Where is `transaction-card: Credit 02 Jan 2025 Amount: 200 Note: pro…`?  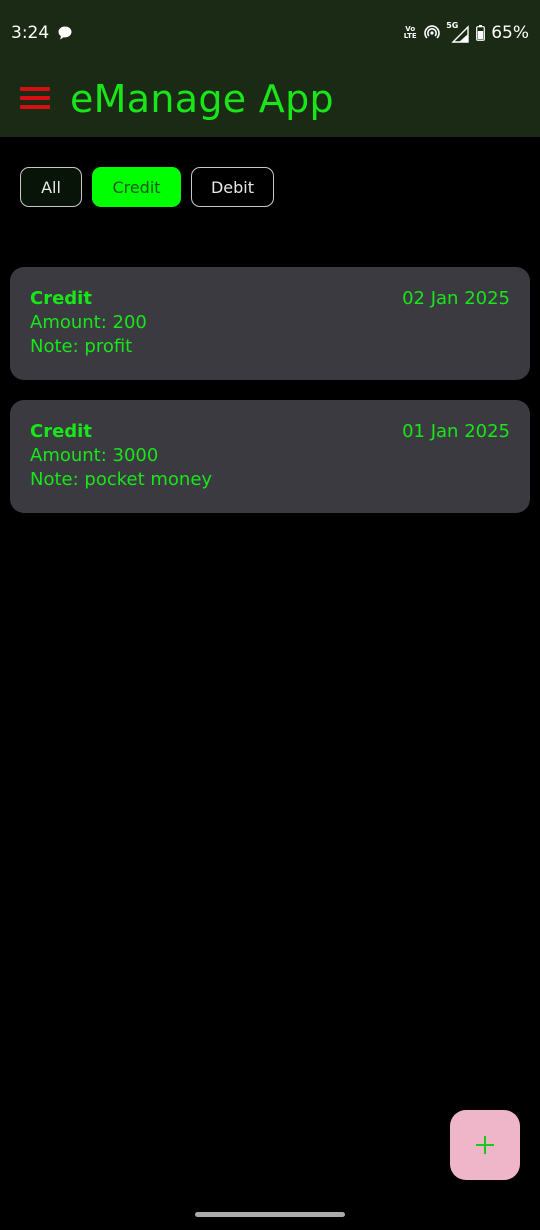
transaction-card: Credit 02 Jan 2025 Amount: 200 Note: pro… is located at coordinates (270, 323).